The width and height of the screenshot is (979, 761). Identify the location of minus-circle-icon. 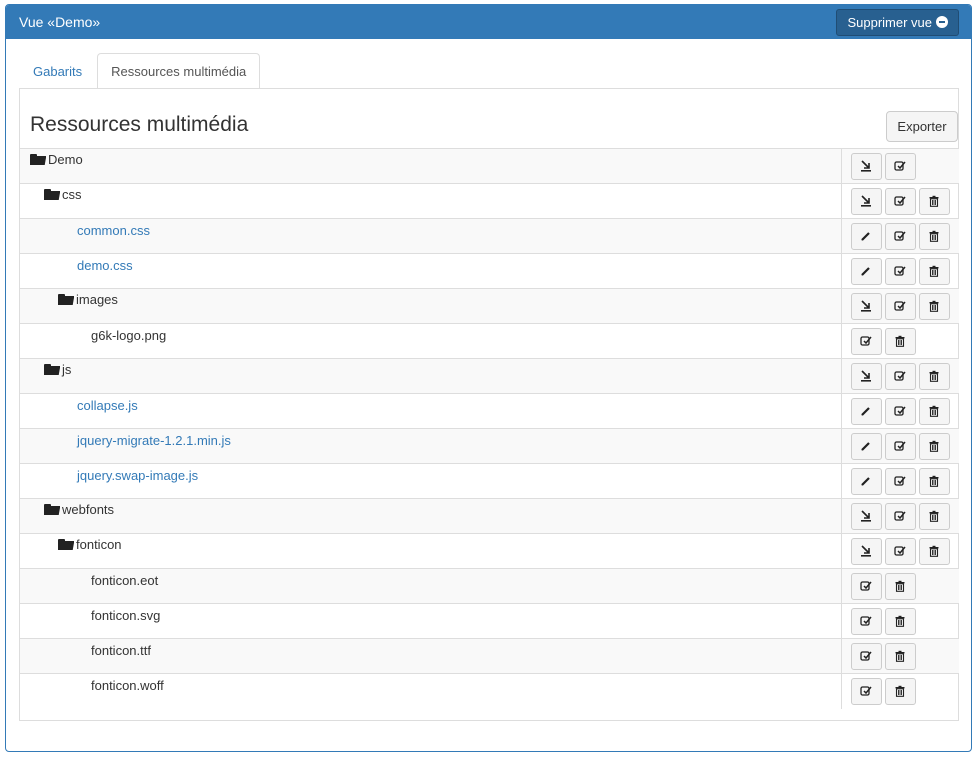
(942, 22).